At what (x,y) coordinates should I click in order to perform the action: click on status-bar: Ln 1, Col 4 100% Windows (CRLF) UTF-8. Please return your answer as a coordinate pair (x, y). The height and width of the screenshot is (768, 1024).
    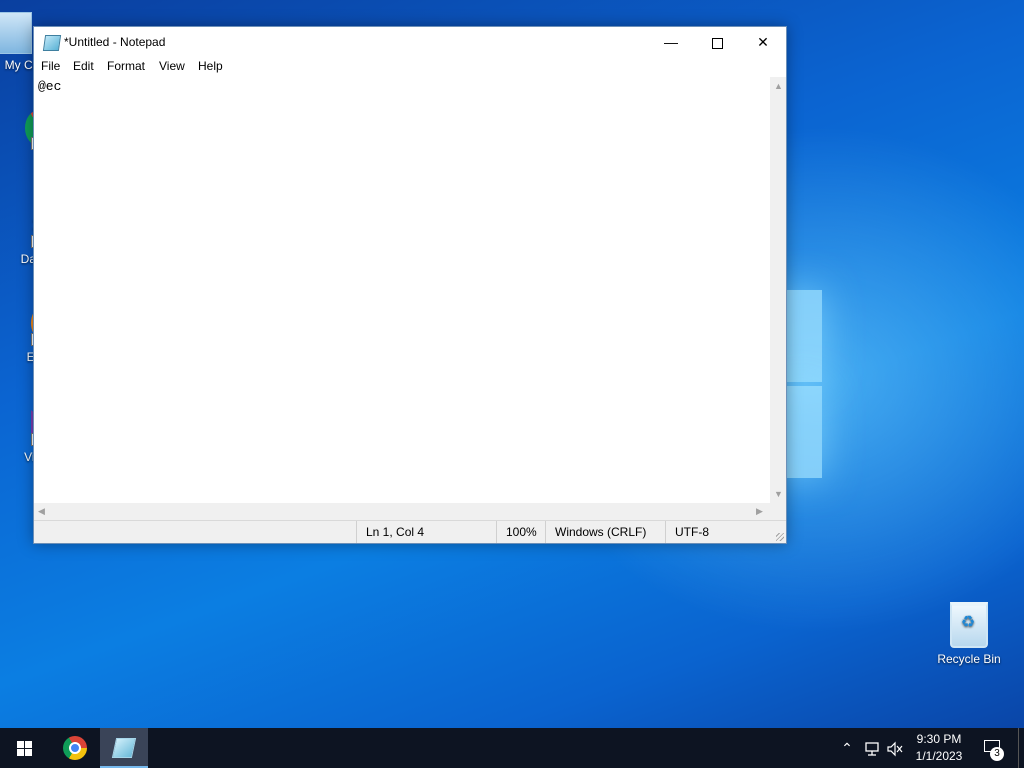
    Looking at the image, I should click on (410, 531).